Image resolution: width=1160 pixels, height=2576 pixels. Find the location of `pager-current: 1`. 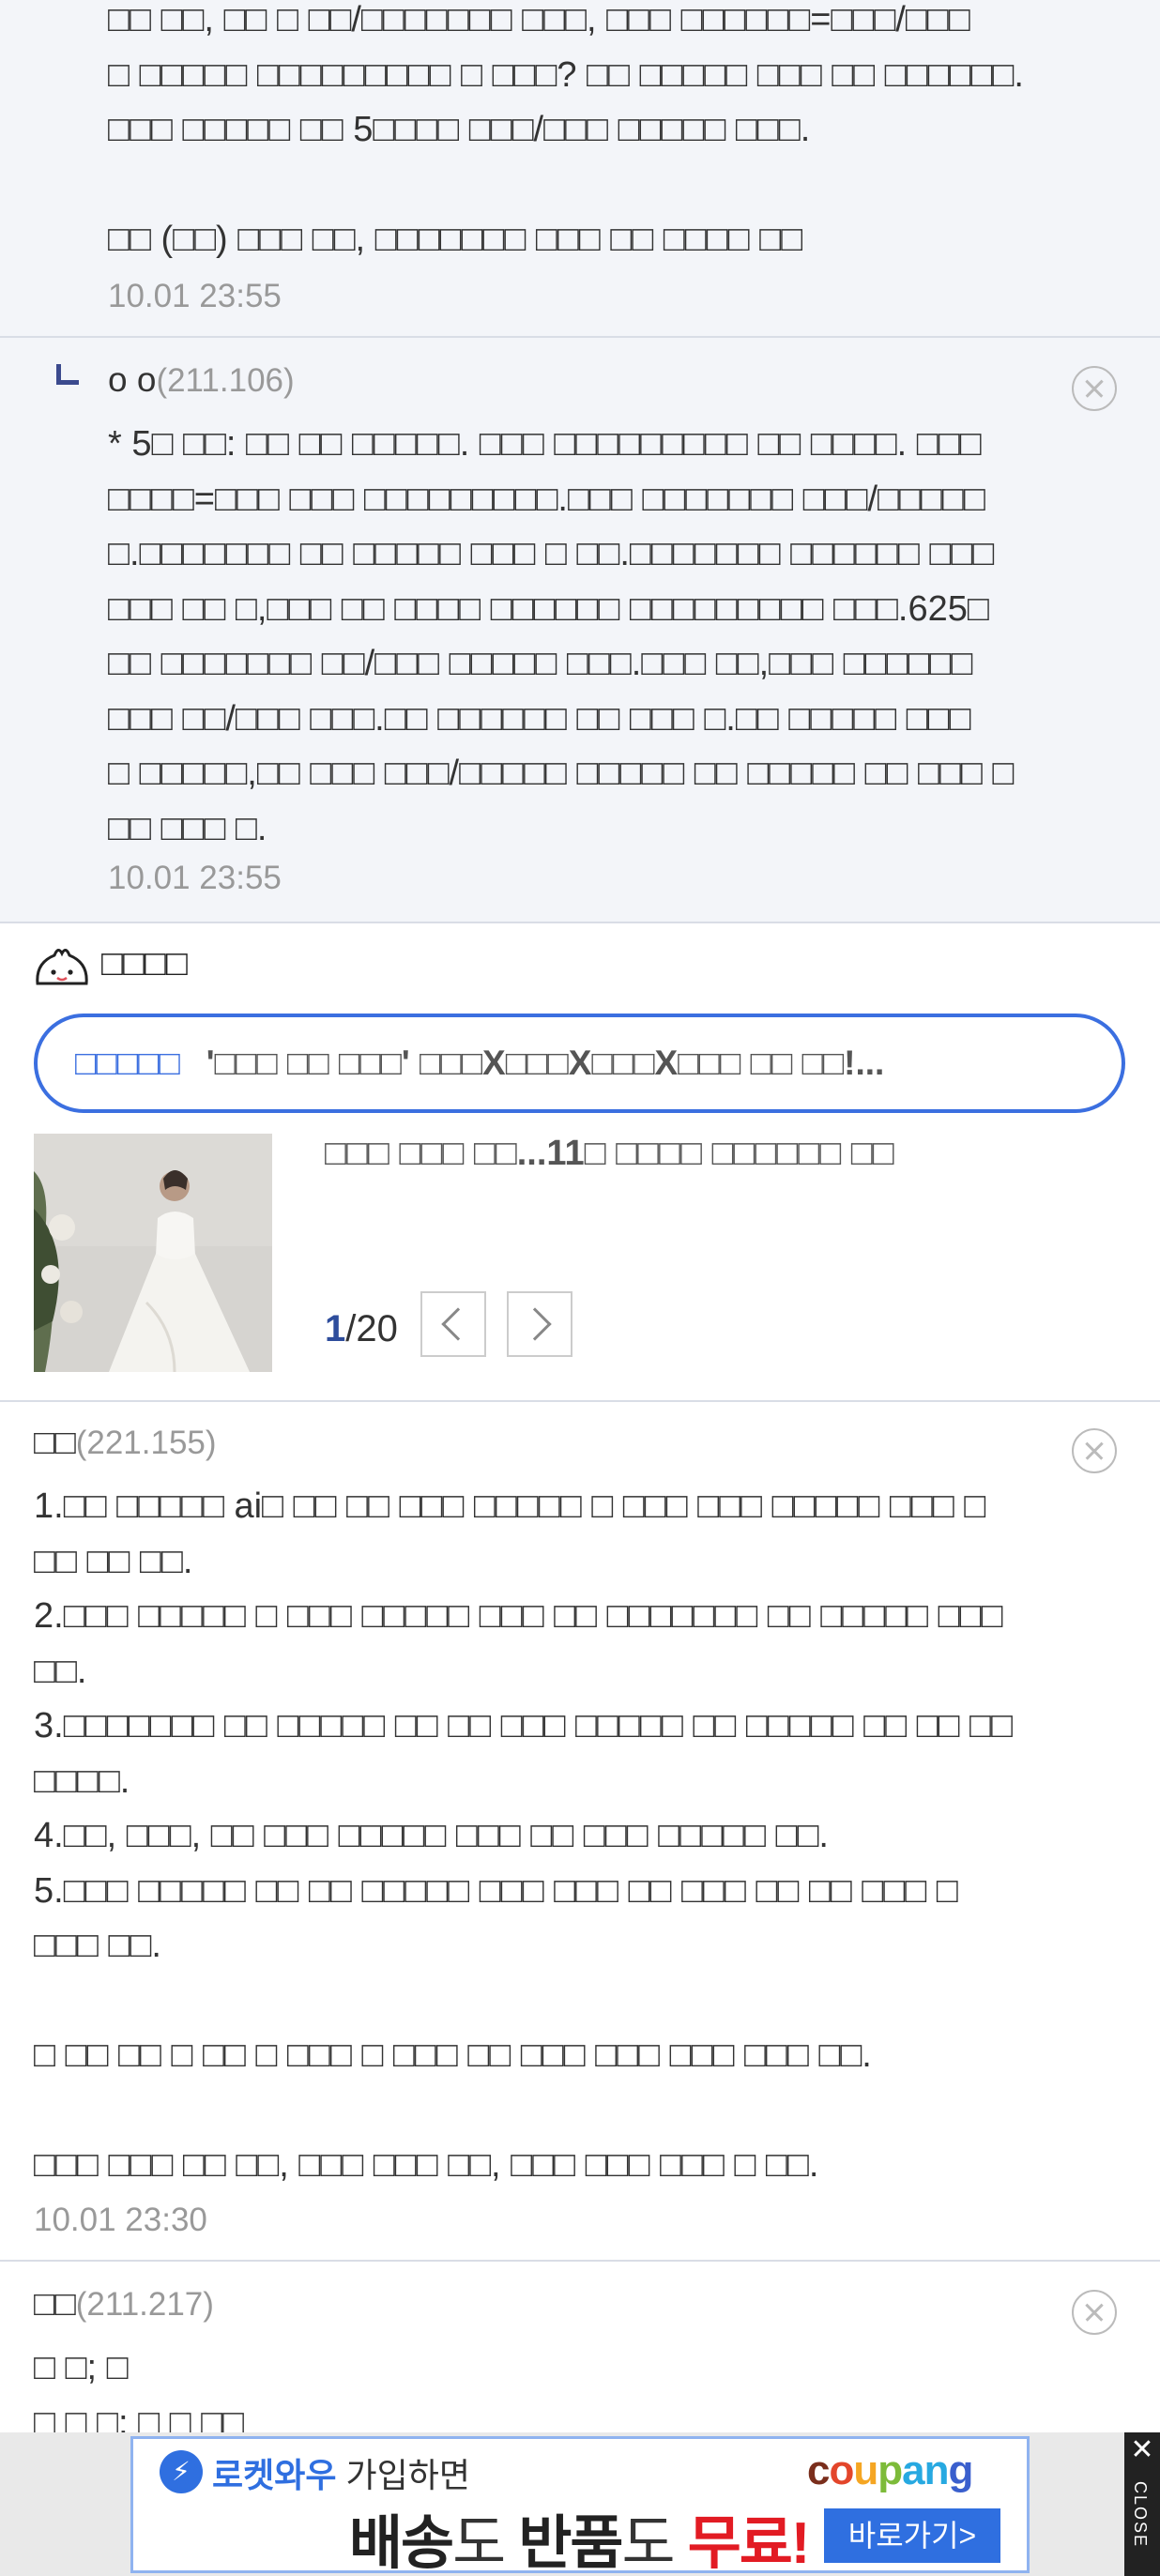

pager-current: 1 is located at coordinates (335, 1328).